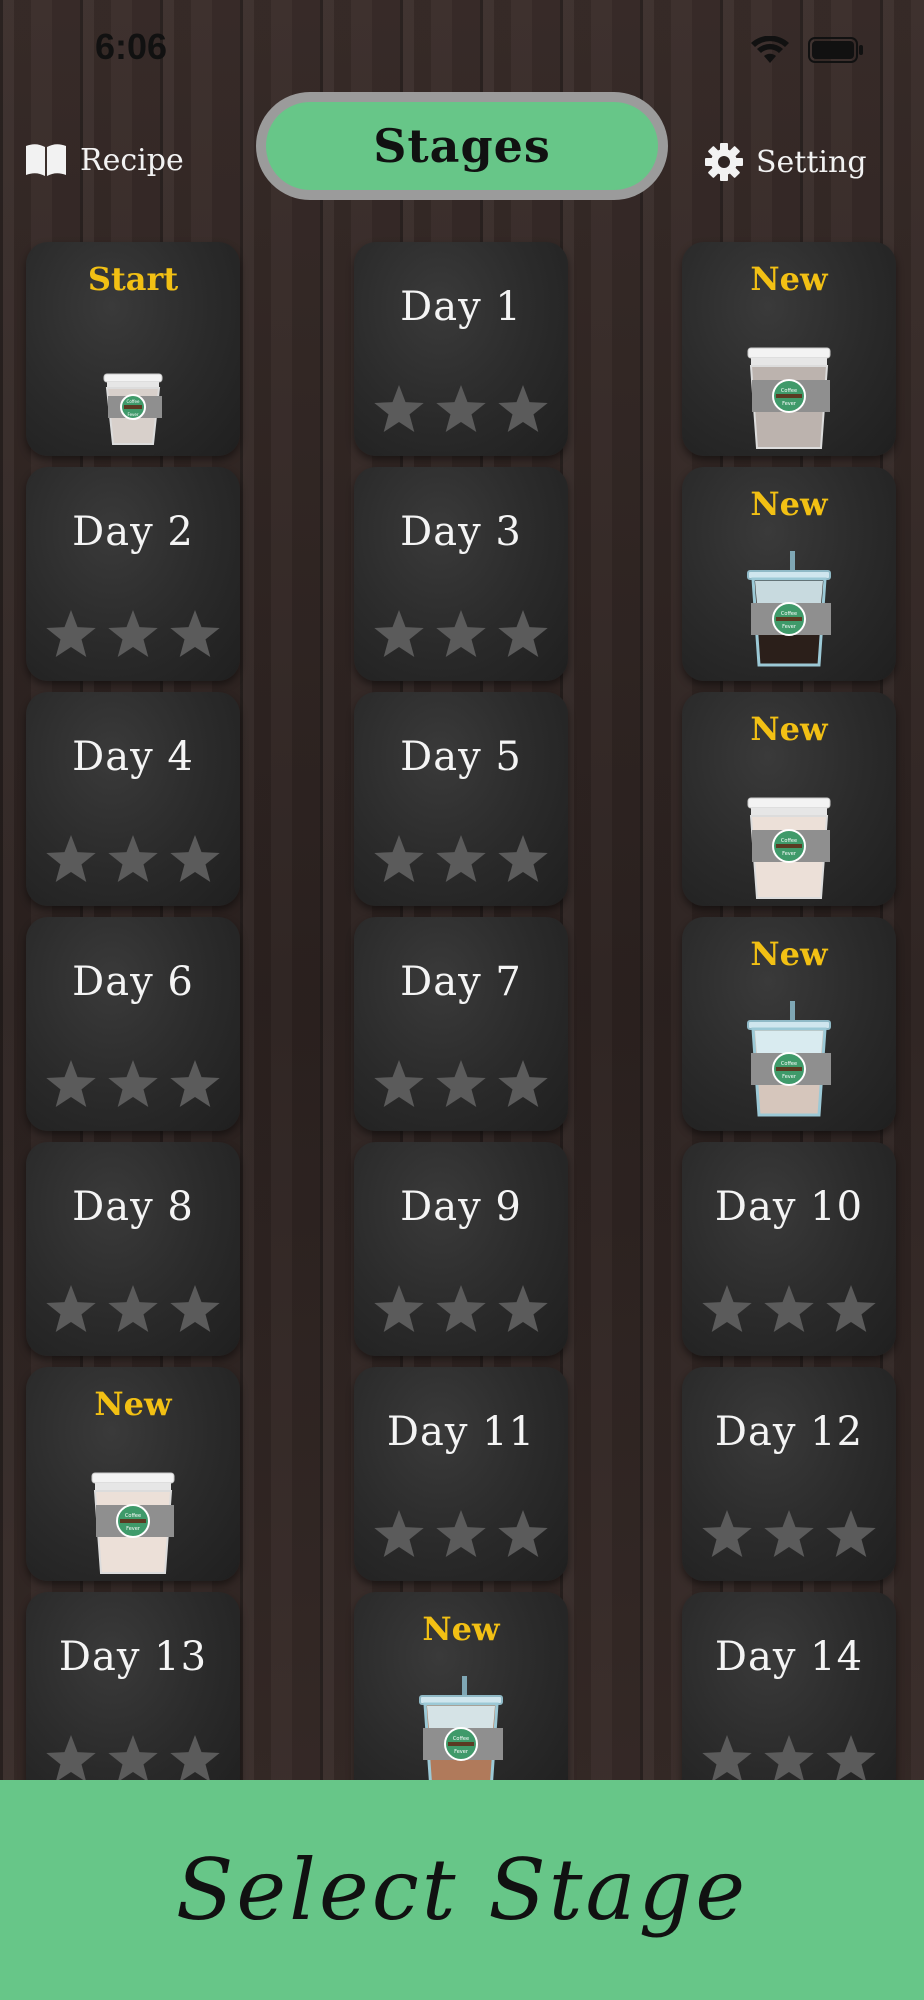  Describe the element at coordinates (789, 398) in the screenshot. I see `hot-coffee-cup-icon: Coffee Fever` at that location.